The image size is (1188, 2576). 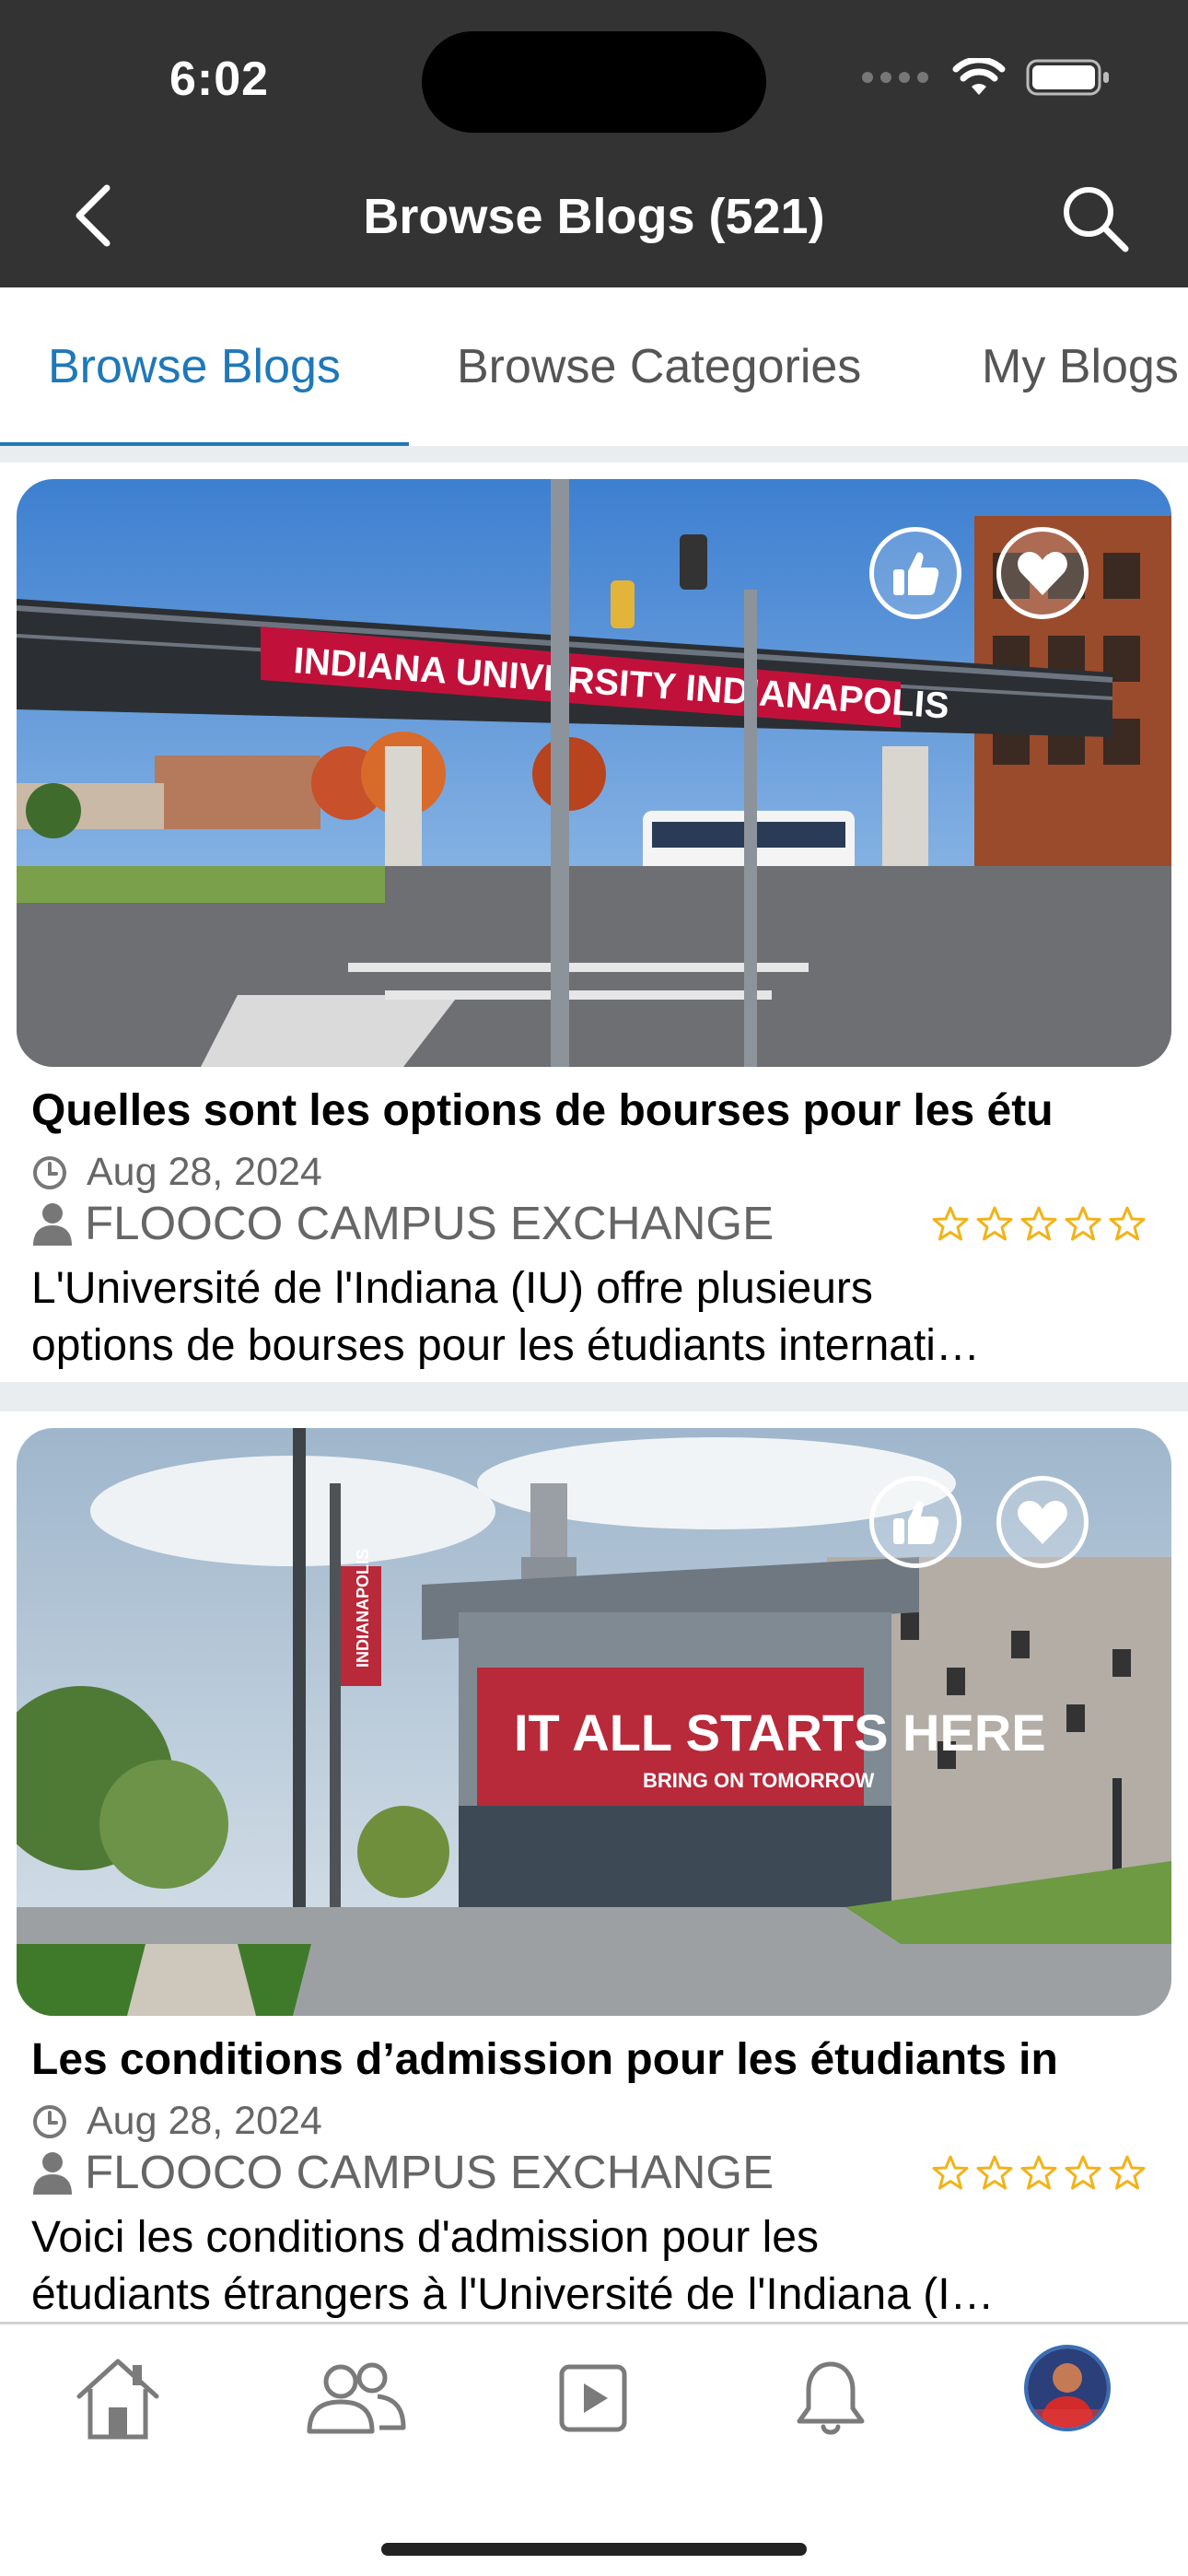 I want to click on card-separator, so click(x=594, y=1396).